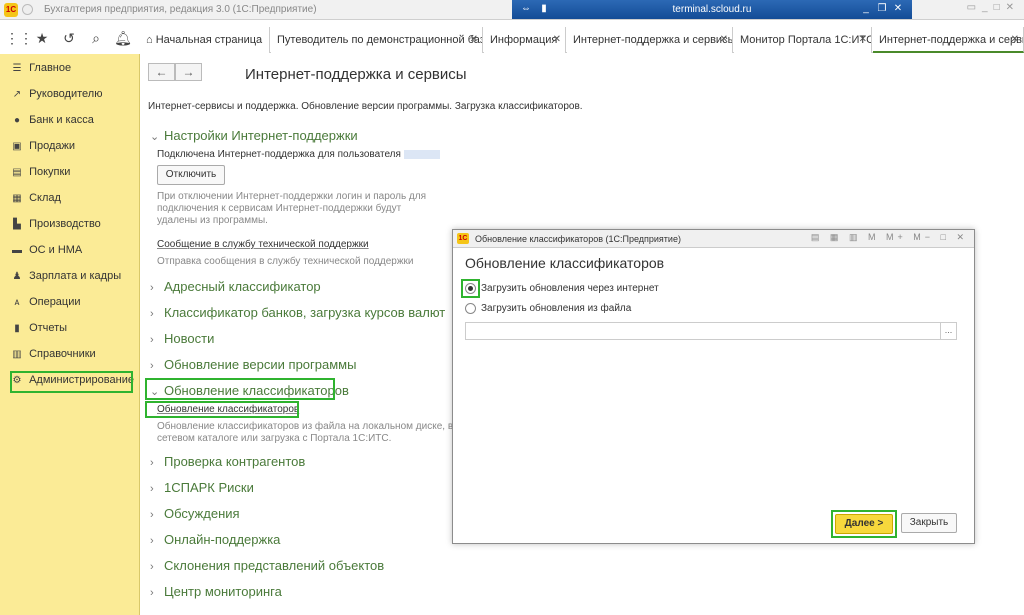 The width and height of the screenshot is (1024, 615). Describe the element at coordinates (253, 365) in the screenshot. I see `group-version: › Обновление версии программы` at that location.